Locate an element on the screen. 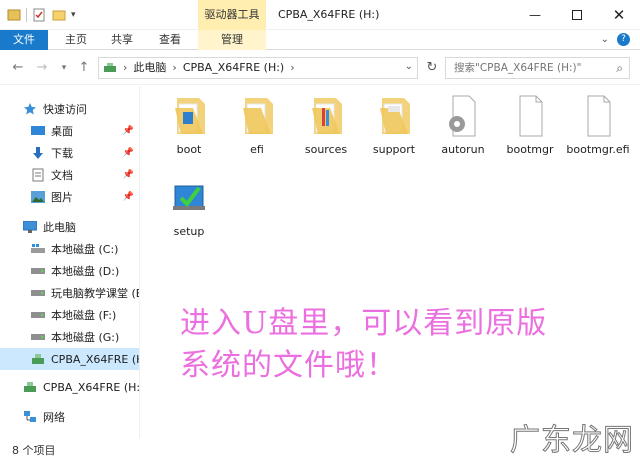 Image resolution: width=640 pixels, height=460 pixels. search-input is located at coordinates (529, 68).